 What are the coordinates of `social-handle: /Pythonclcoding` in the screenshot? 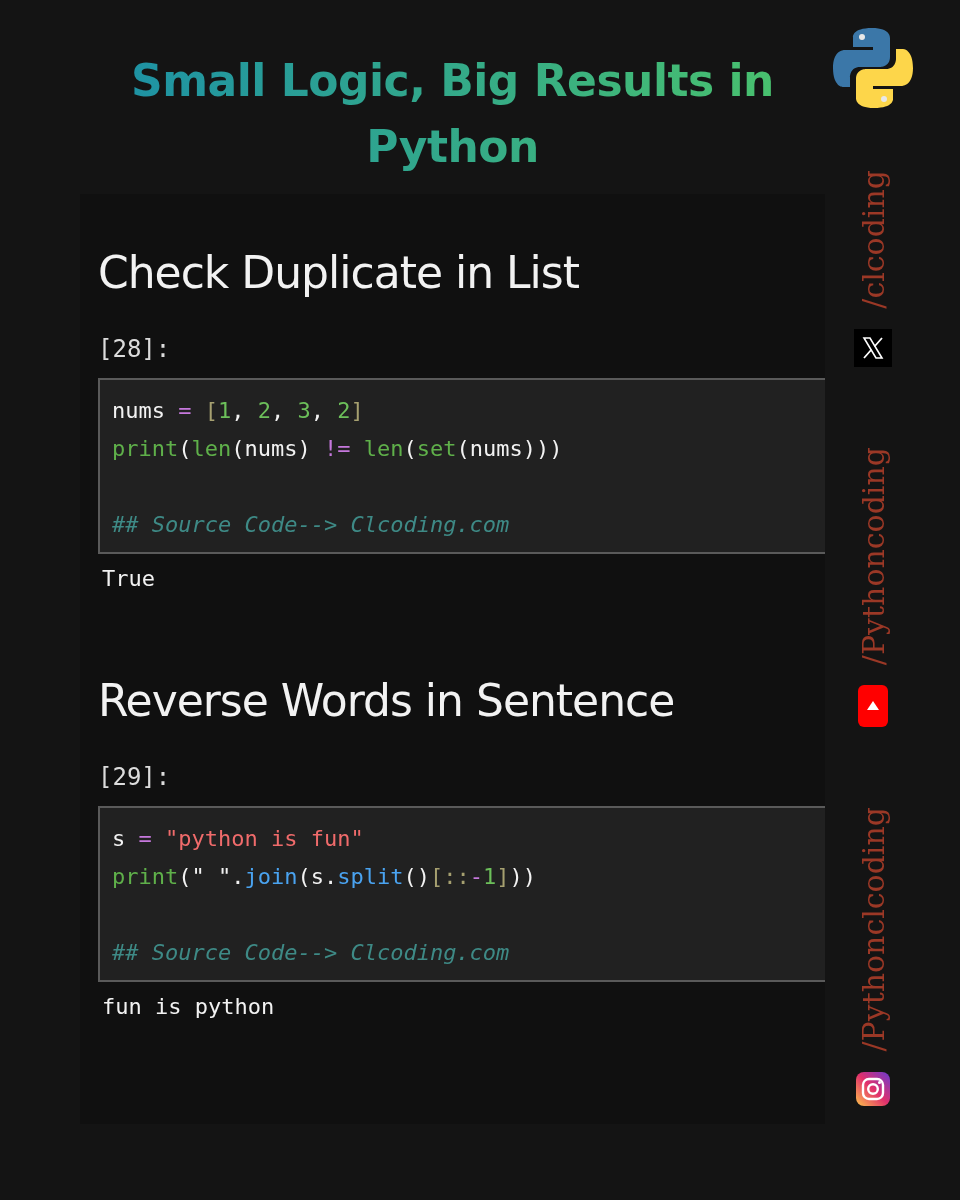 It's located at (873, 929).